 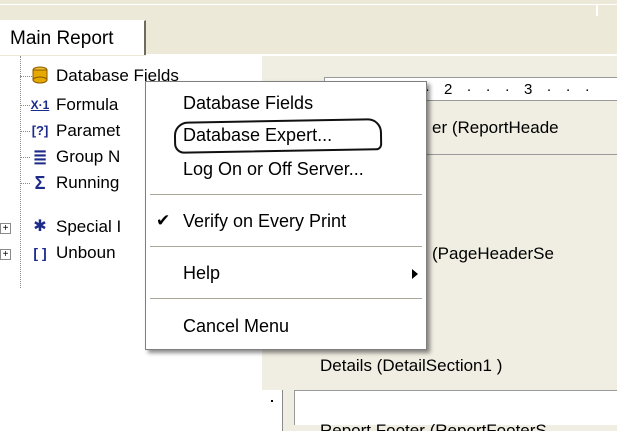 What do you see at coordinates (272, 410) in the screenshot?
I see `section-side-strip` at bounding box center [272, 410].